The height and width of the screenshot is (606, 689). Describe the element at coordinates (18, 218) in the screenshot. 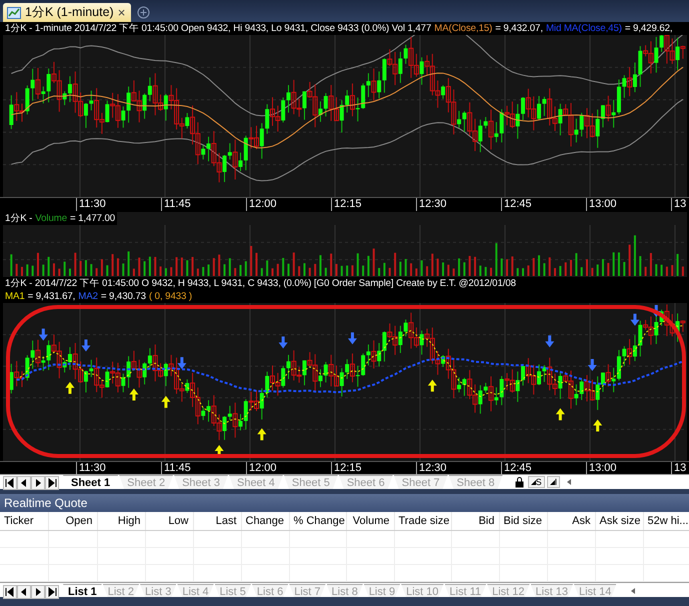

I see `legend-text: 1分K -` at that location.